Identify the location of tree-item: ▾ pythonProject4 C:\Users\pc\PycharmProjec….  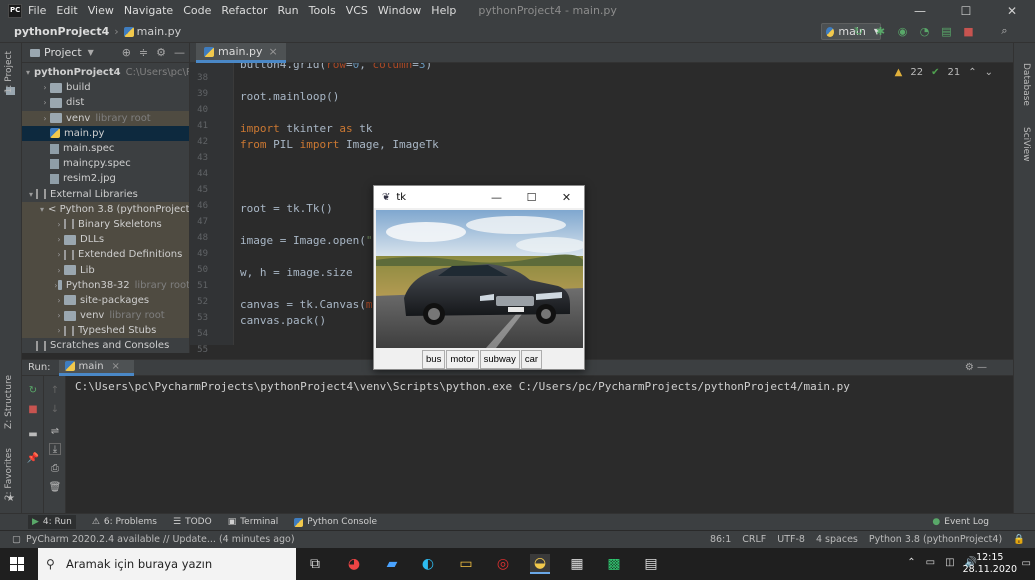
(105, 72).